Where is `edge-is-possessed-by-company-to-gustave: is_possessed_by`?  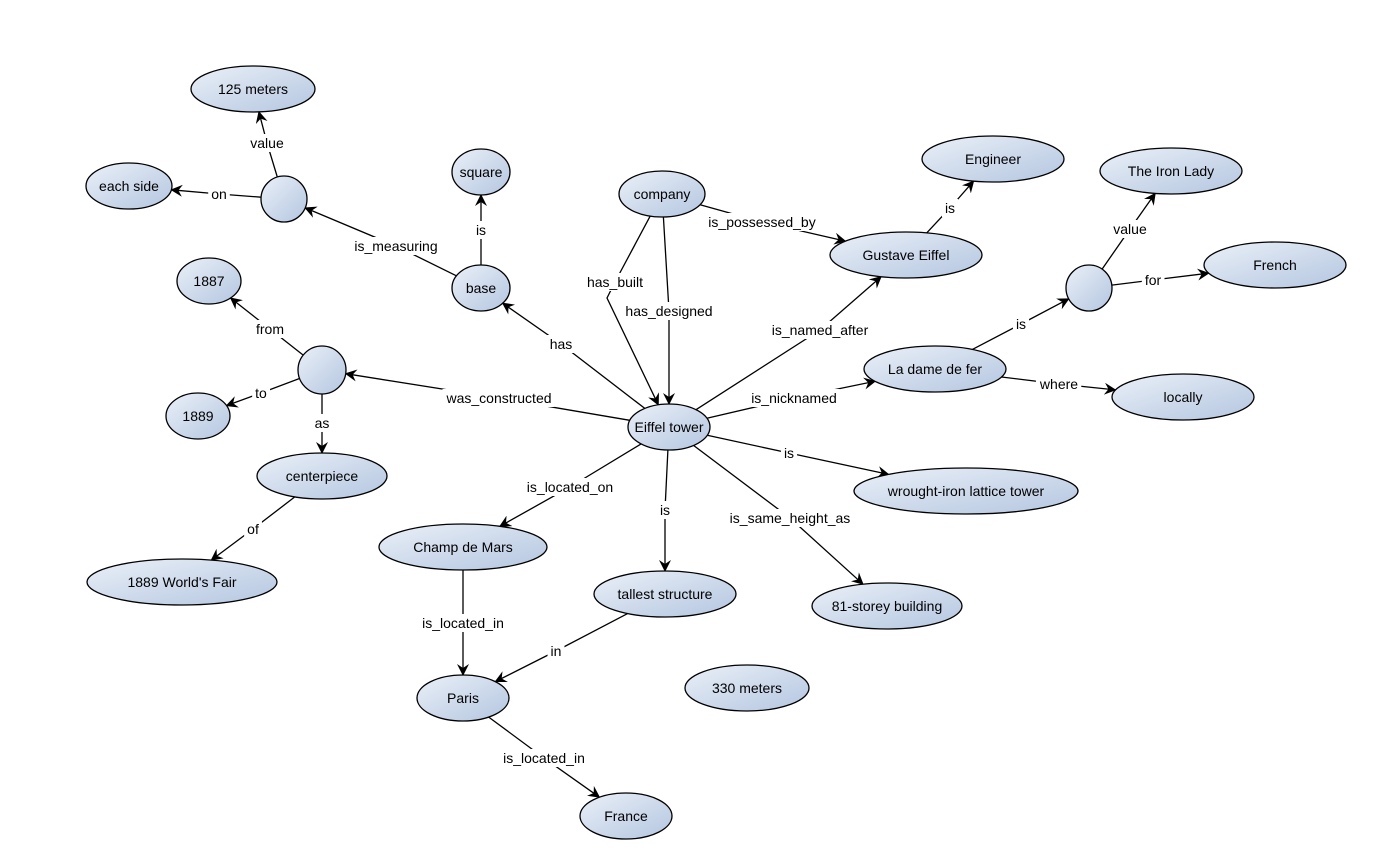
edge-is-possessed-by-company-to-gustave: is_possessed_by is located at coordinates (773, 224).